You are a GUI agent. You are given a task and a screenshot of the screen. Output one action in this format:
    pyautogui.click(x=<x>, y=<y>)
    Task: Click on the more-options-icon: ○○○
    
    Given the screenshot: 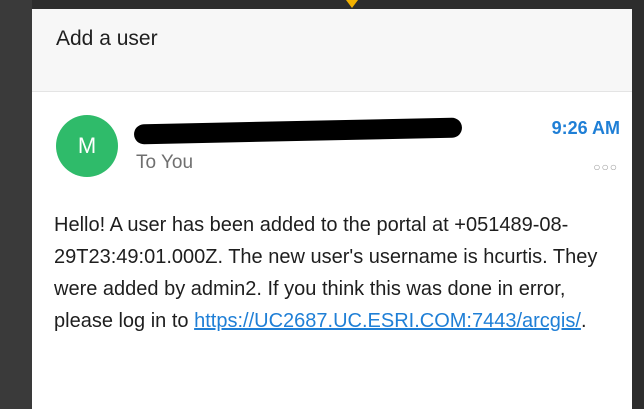 What is the action you would take?
    pyautogui.click(x=605, y=167)
    